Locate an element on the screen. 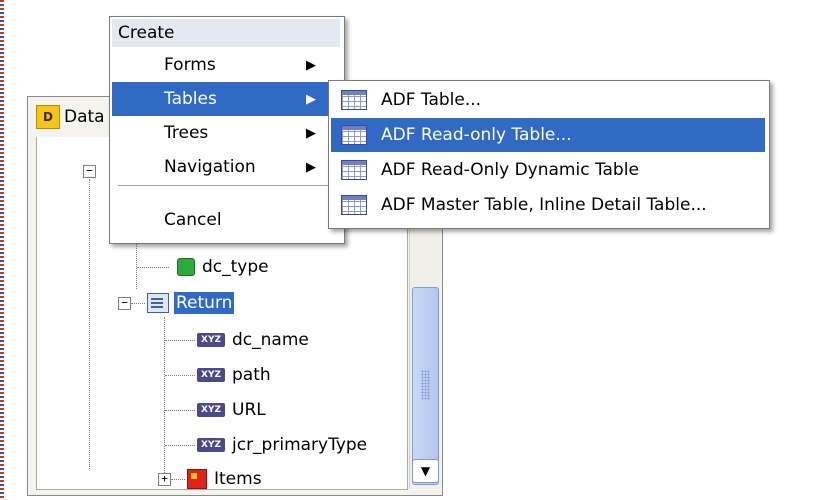 This screenshot has height=500, width=821. menu-item-label: Navigation is located at coordinates (210, 167).